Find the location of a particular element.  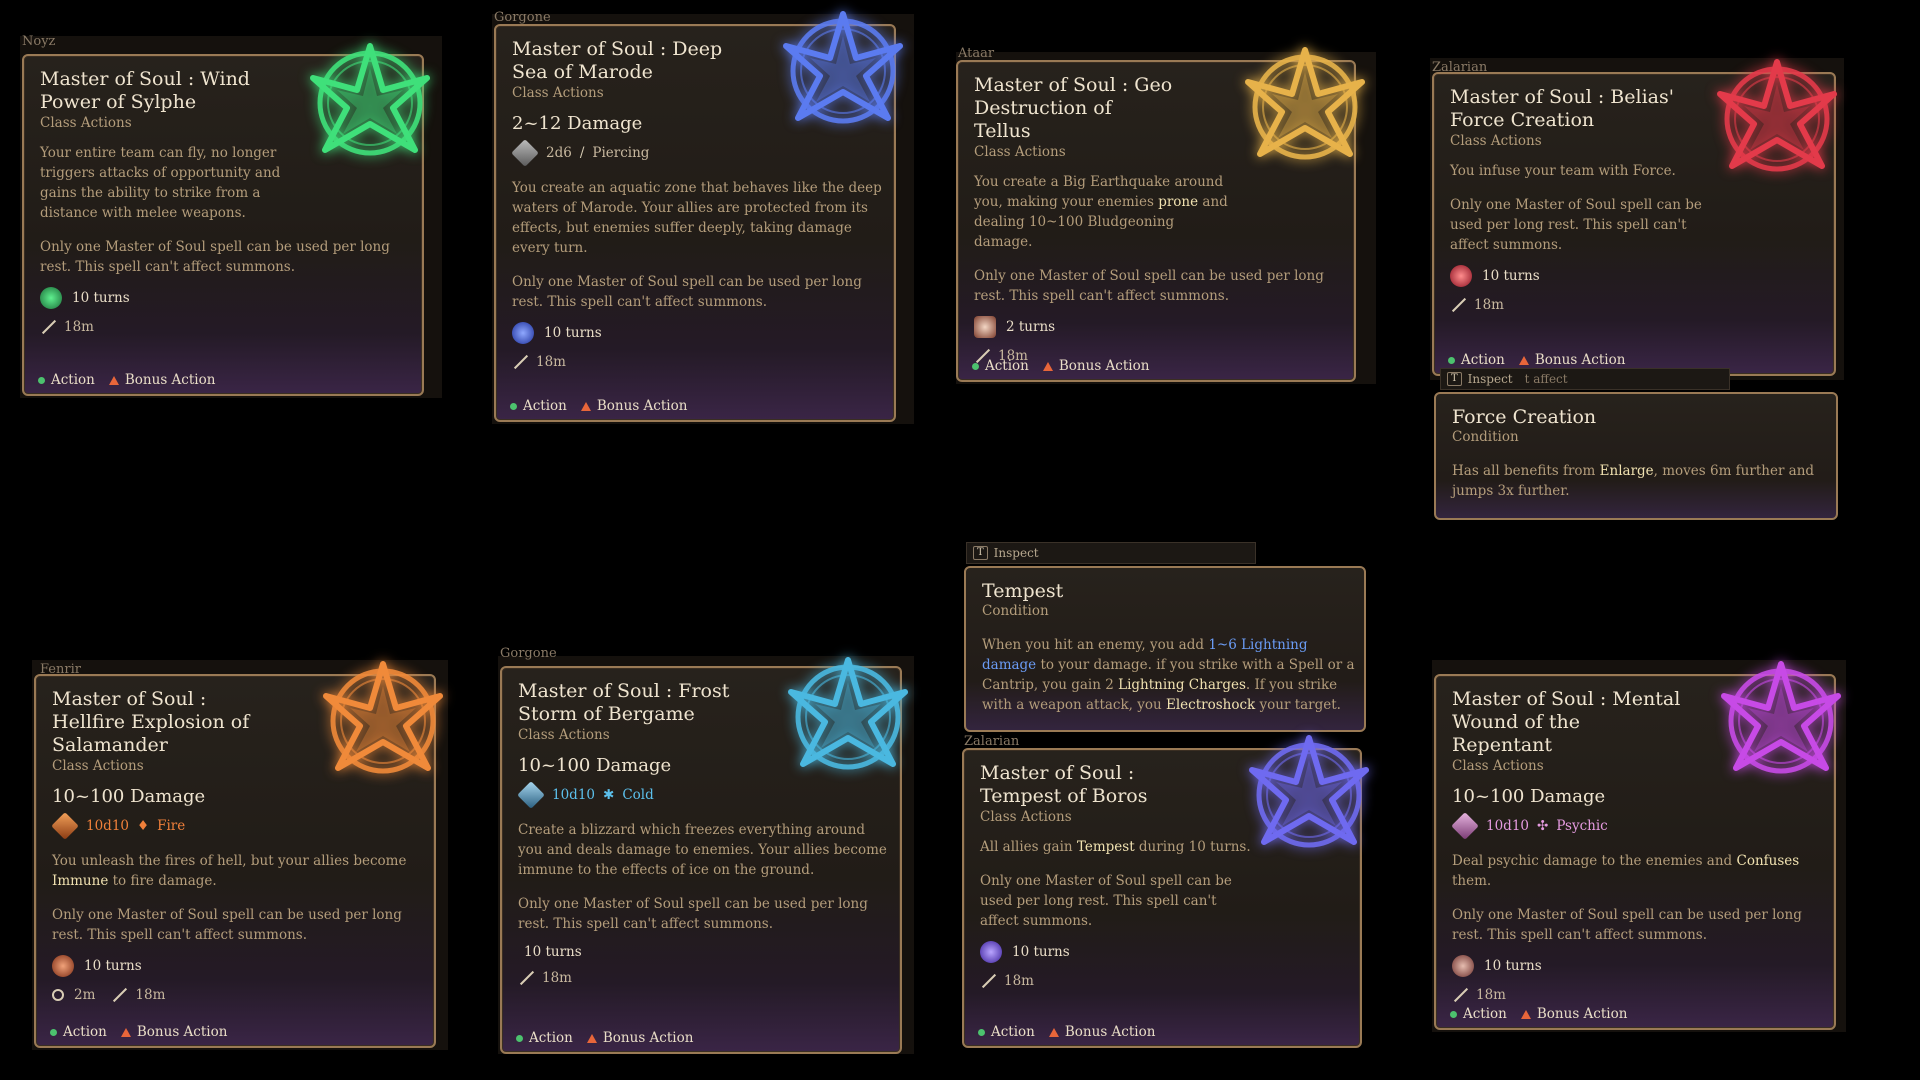

inspect-bar: T Inspect t affect is located at coordinates (1585, 379).